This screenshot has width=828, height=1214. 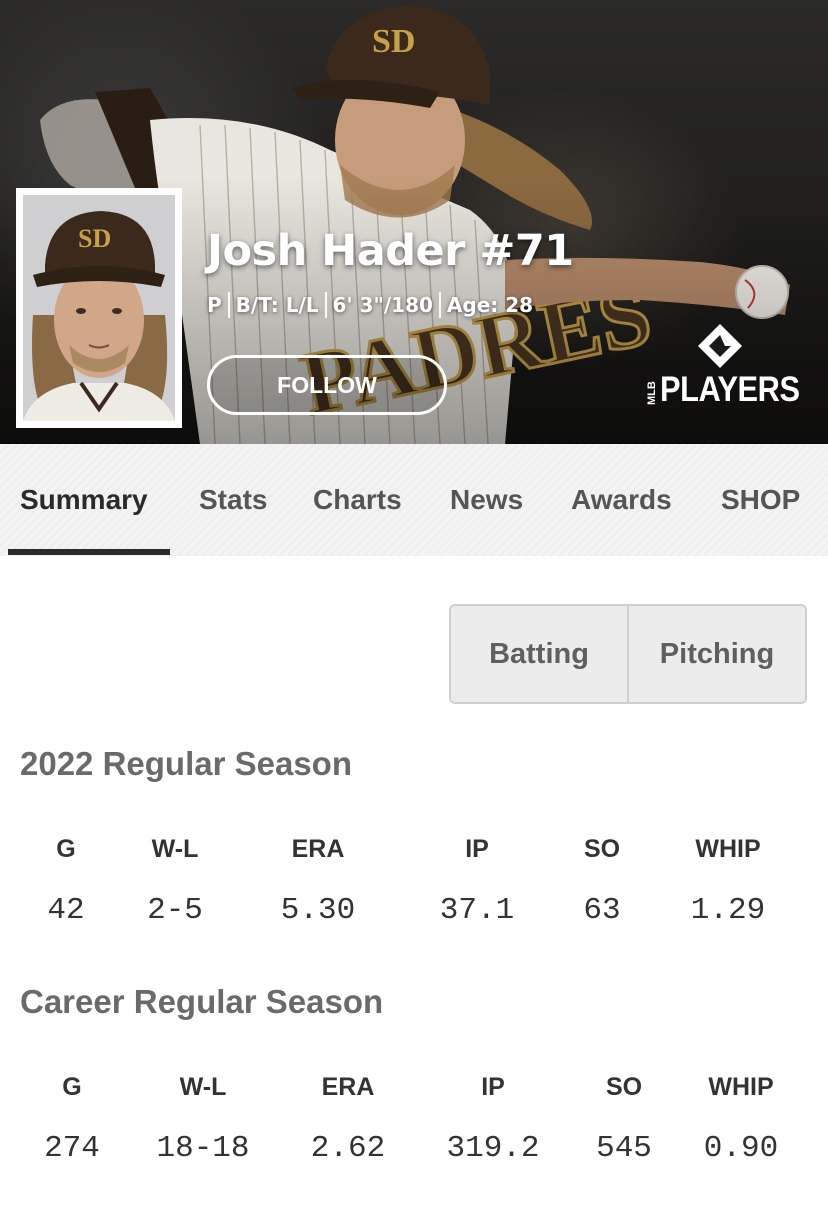 I want to click on tab-stats: Stats, so click(x=233, y=500).